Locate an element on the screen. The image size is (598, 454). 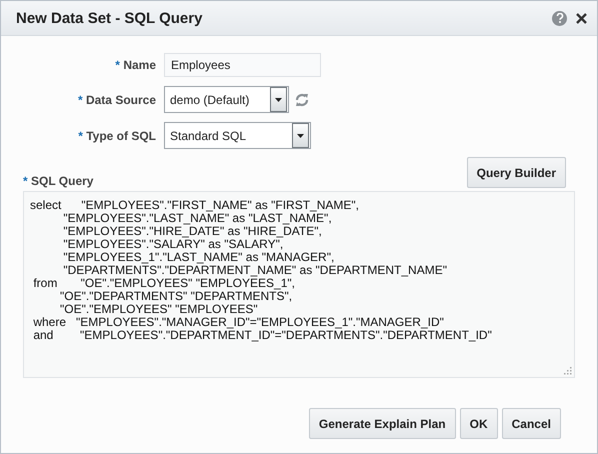
dialog-button: OK is located at coordinates (479, 423).